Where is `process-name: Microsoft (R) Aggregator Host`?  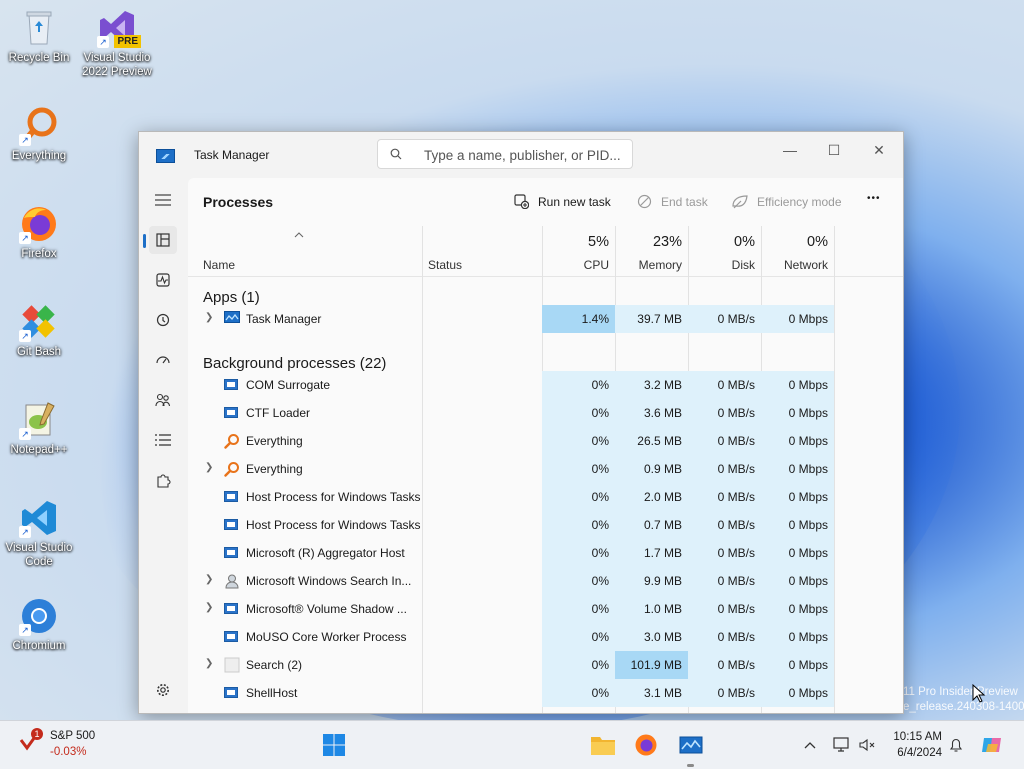
process-name: Microsoft (R) Aggregator Host is located at coordinates (325, 553).